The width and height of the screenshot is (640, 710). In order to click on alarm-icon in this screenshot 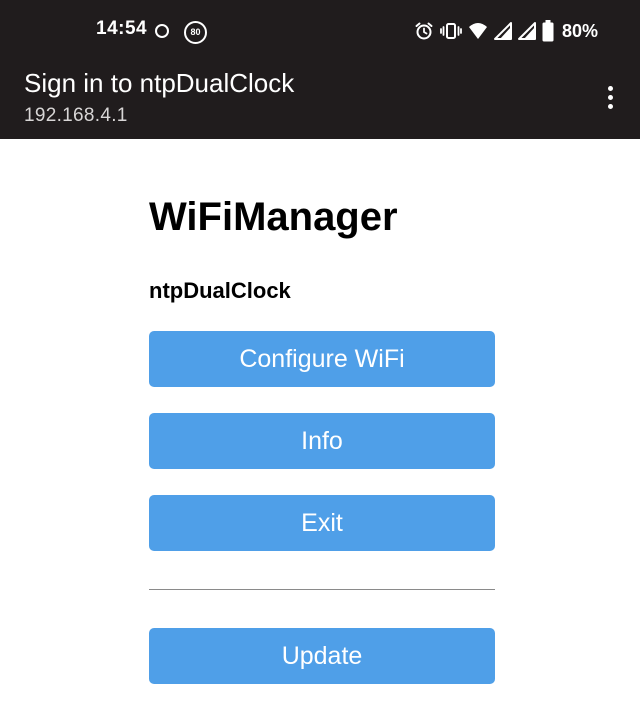, I will do `click(424, 31)`.